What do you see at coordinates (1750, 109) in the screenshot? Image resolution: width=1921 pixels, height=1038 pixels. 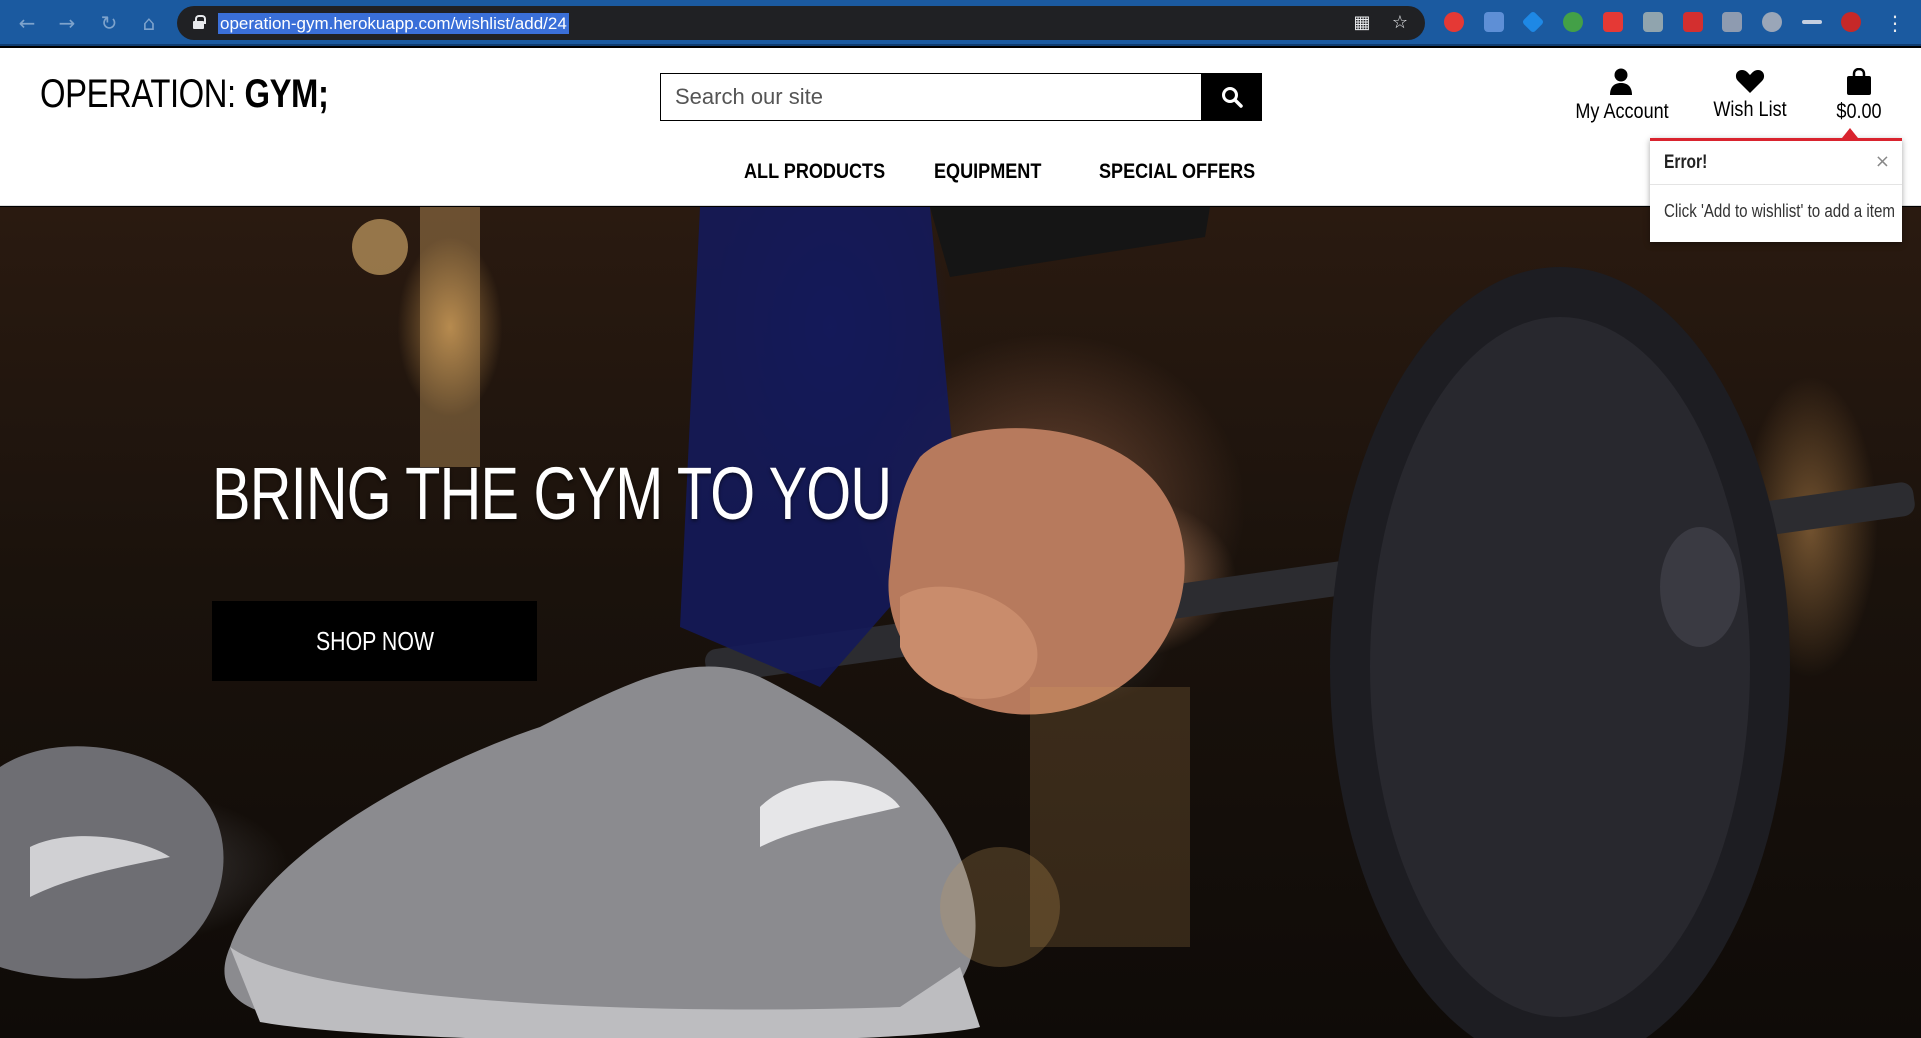 I see `wish-list-label: Wish List` at bounding box center [1750, 109].